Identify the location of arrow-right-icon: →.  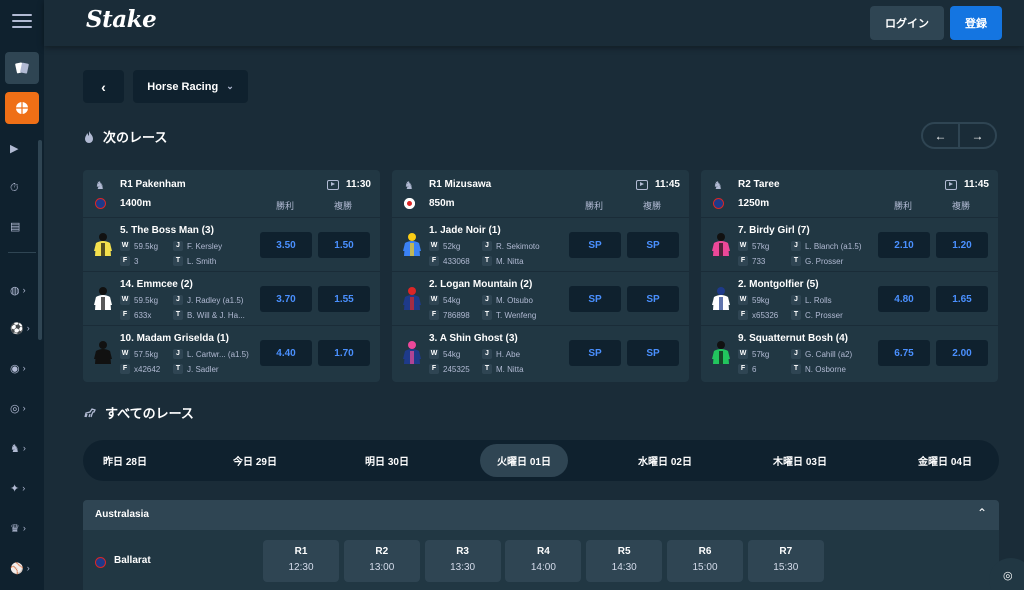
(977, 135).